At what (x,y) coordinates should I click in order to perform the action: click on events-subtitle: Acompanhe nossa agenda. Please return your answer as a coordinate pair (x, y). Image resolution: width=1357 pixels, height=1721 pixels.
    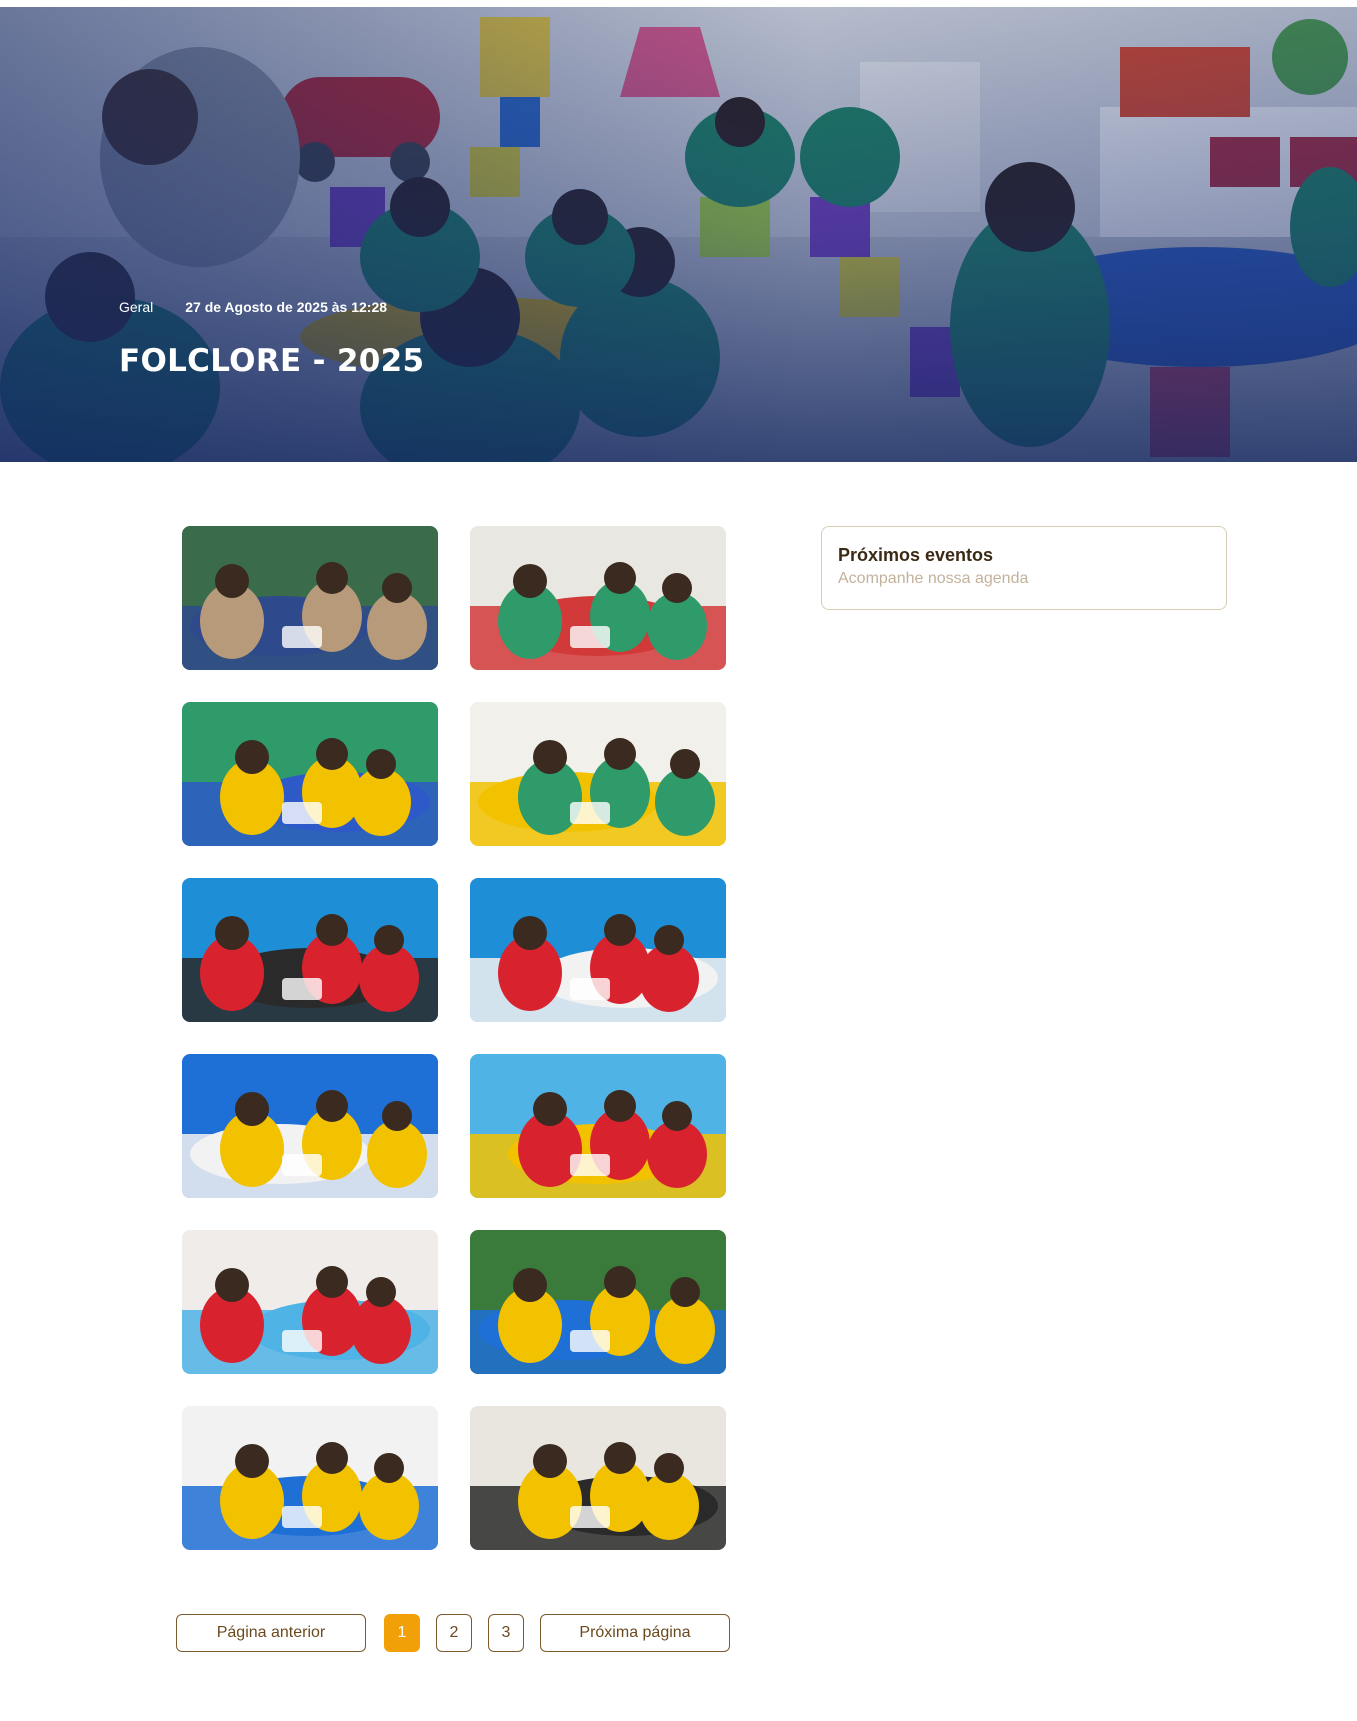
    Looking at the image, I should click on (933, 578).